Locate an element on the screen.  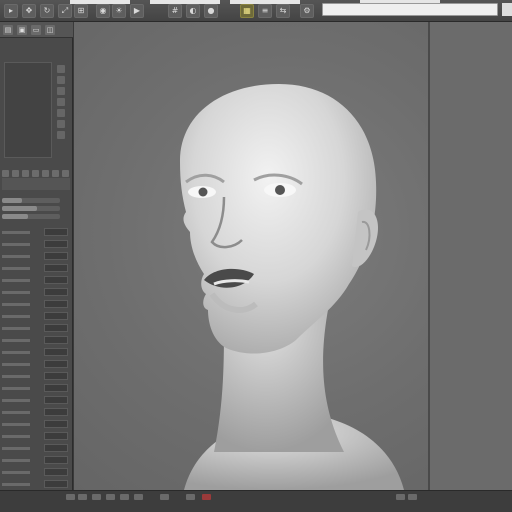
file-icon: ▤ is located at coordinates (8, 30).